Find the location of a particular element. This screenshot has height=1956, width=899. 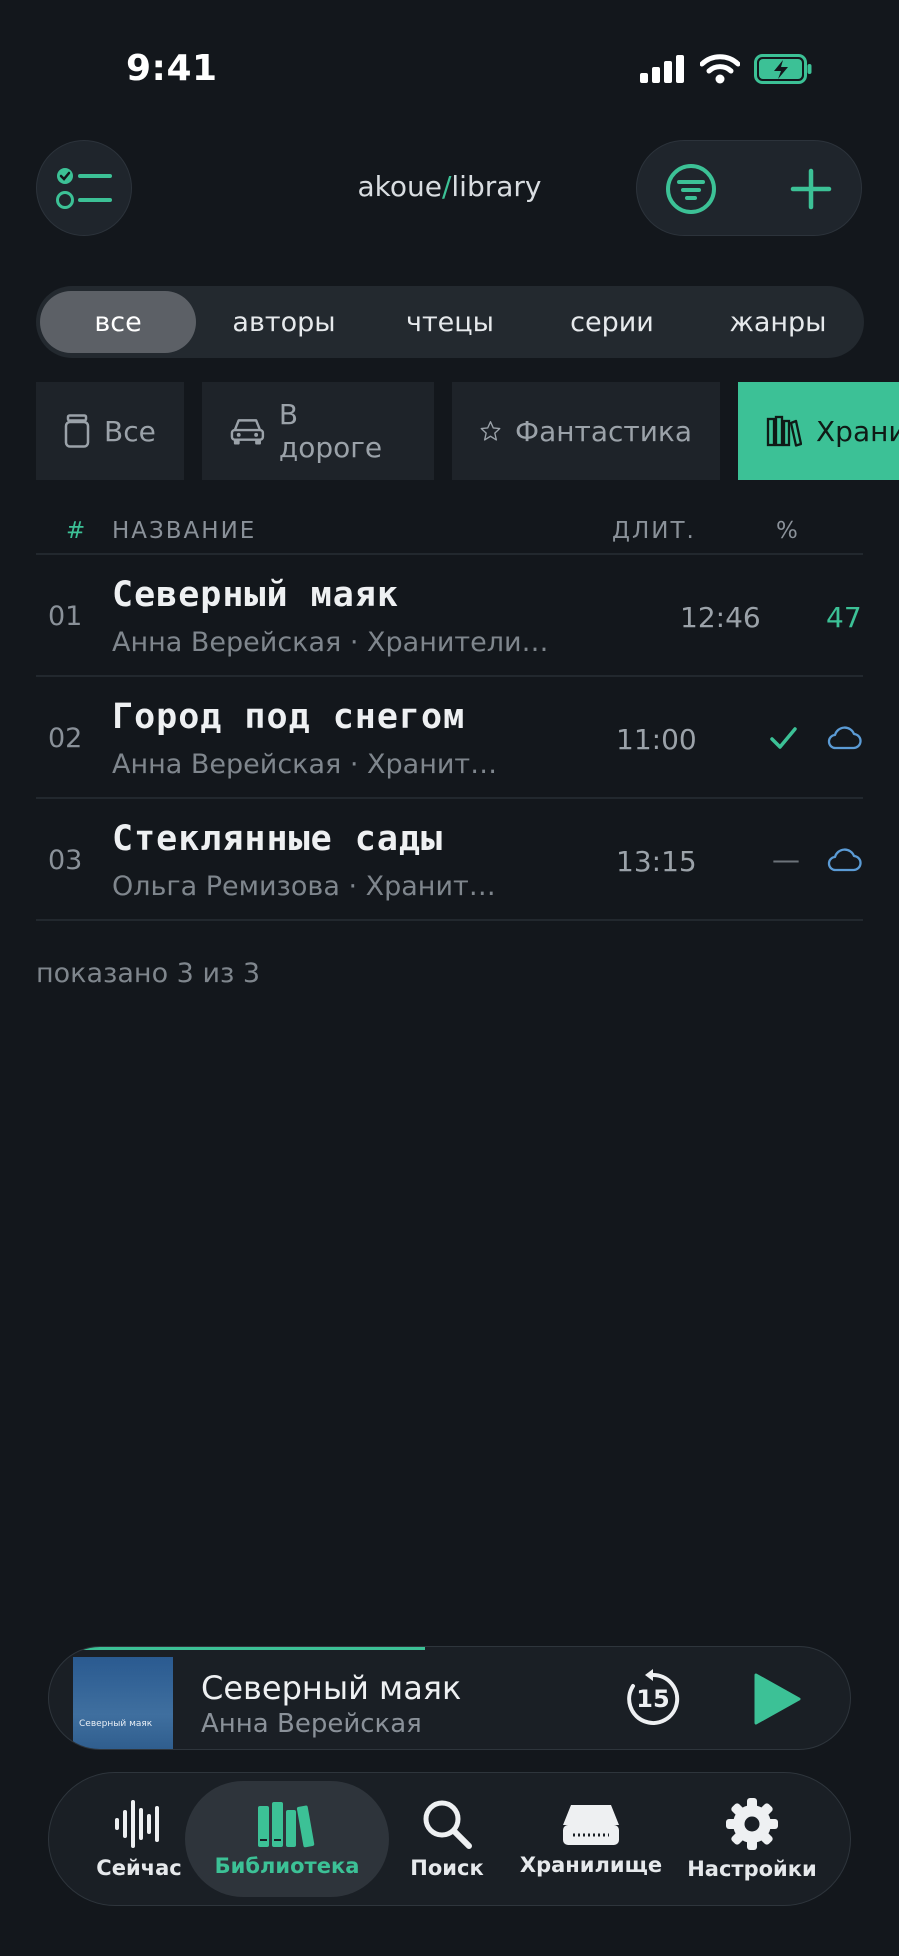

filter-icon is located at coordinates (691, 189).